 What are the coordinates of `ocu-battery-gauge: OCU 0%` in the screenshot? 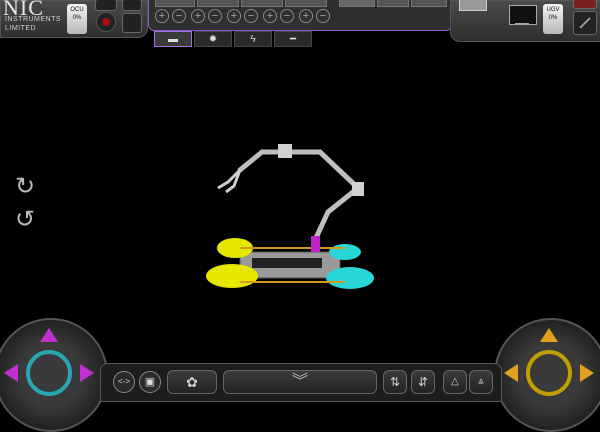 It's located at (77, 19).